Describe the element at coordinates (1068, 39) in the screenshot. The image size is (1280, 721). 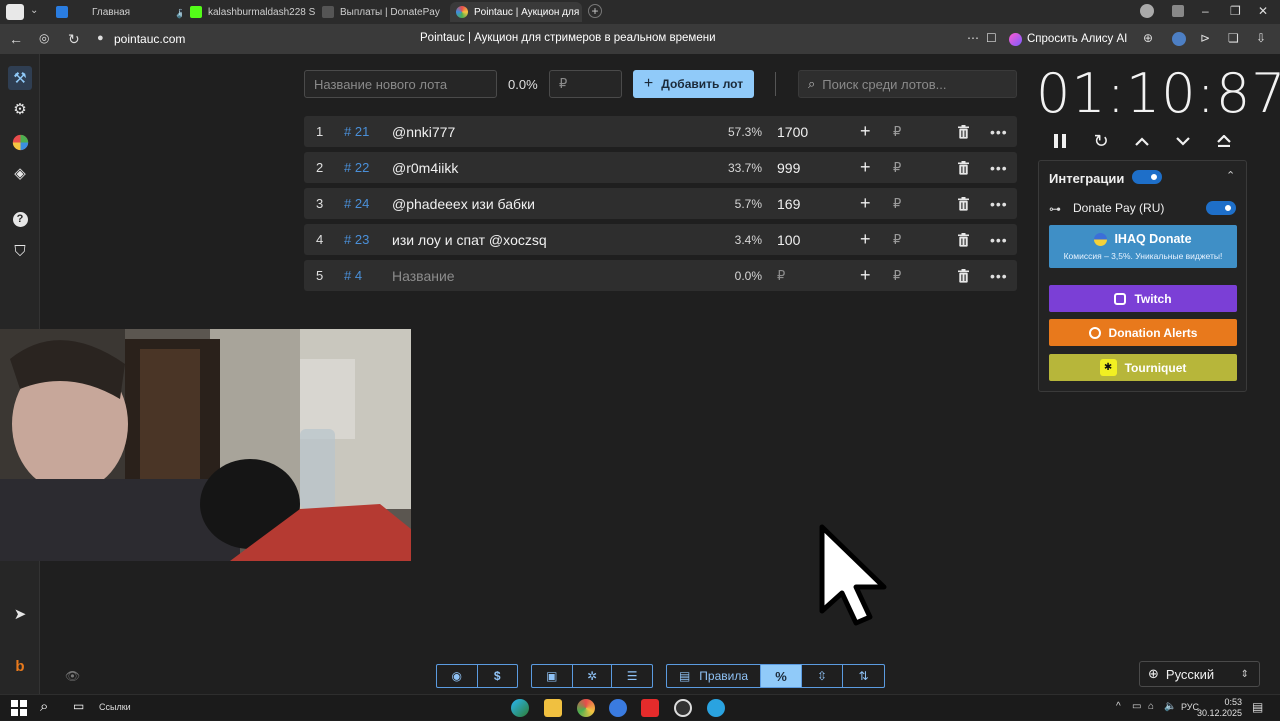
I see `ask-alice-button: Спросить Алису AI` at that location.